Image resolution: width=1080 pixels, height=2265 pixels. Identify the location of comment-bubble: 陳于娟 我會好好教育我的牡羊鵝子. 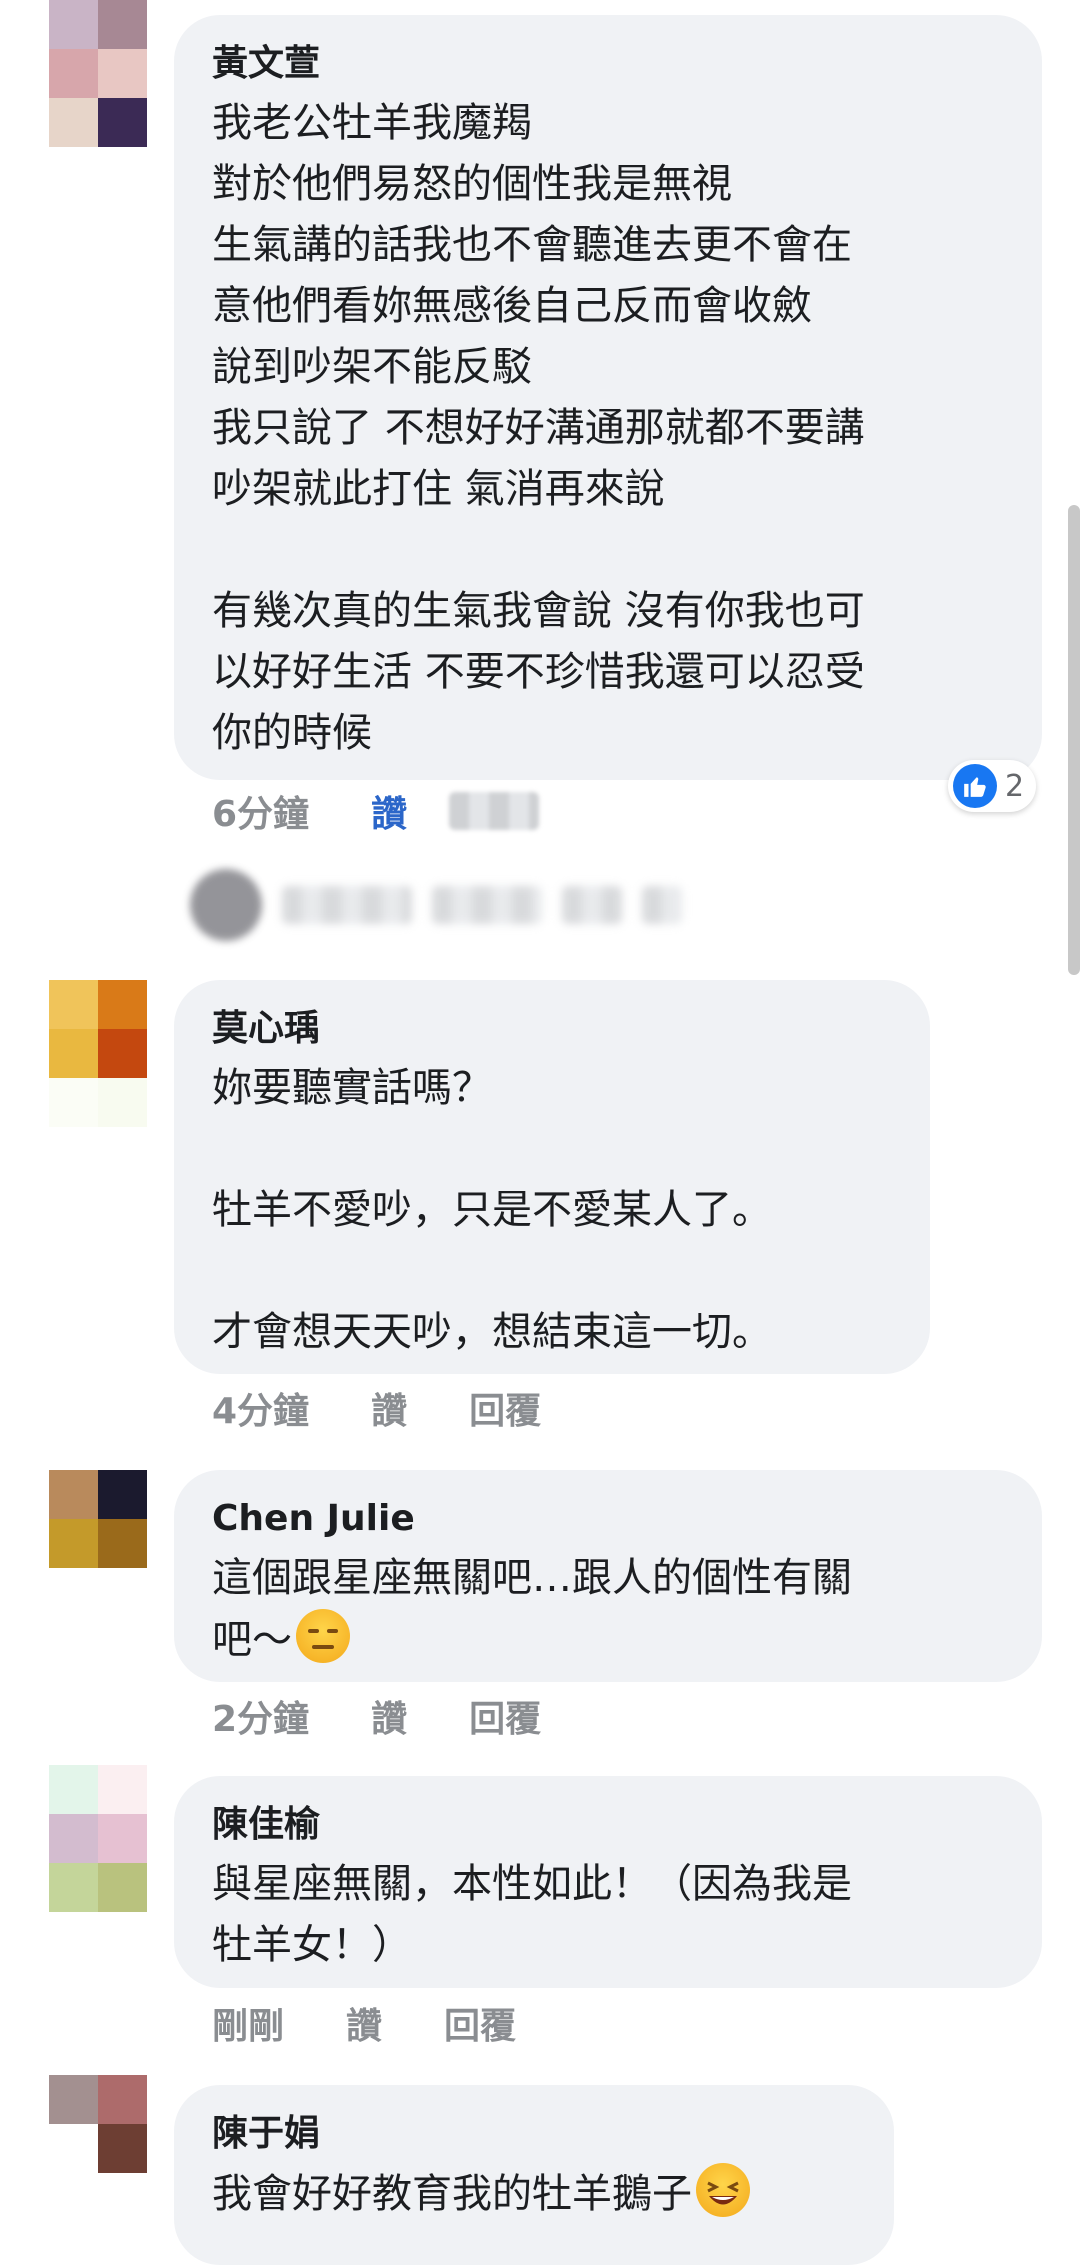
(534, 2175).